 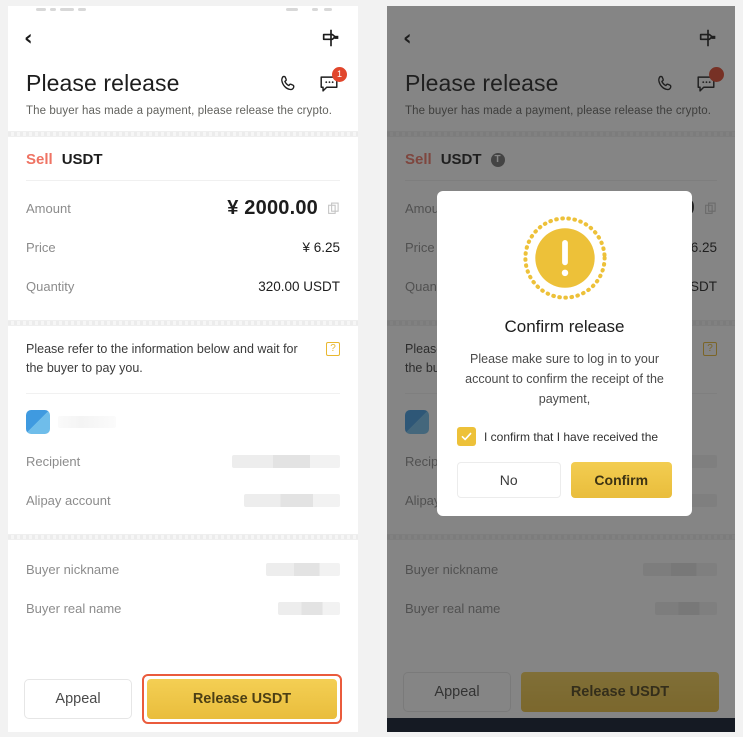 What do you see at coordinates (289, 84) in the screenshot?
I see `phone-icon` at bounding box center [289, 84].